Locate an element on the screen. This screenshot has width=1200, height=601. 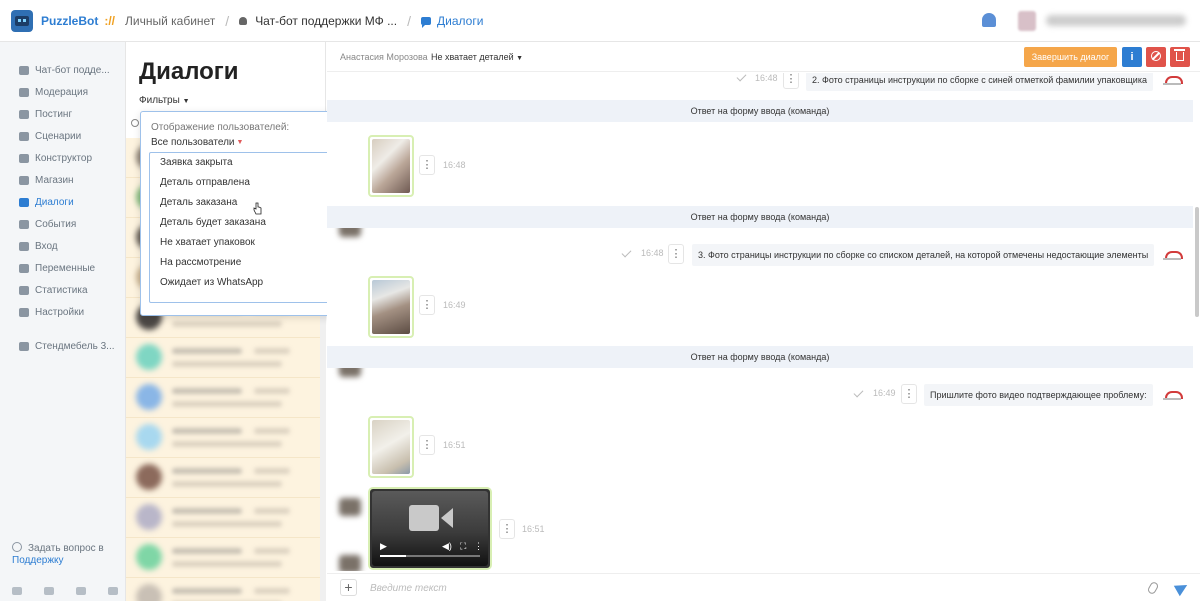
cart-icon is located at coordinates (24, 180).